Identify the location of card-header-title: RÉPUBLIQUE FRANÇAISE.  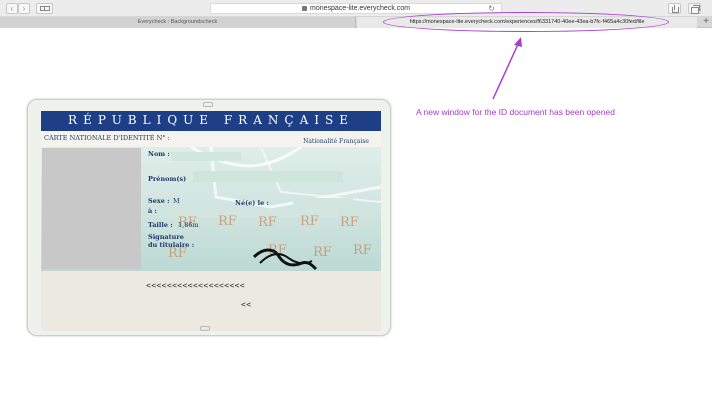
(211, 120).